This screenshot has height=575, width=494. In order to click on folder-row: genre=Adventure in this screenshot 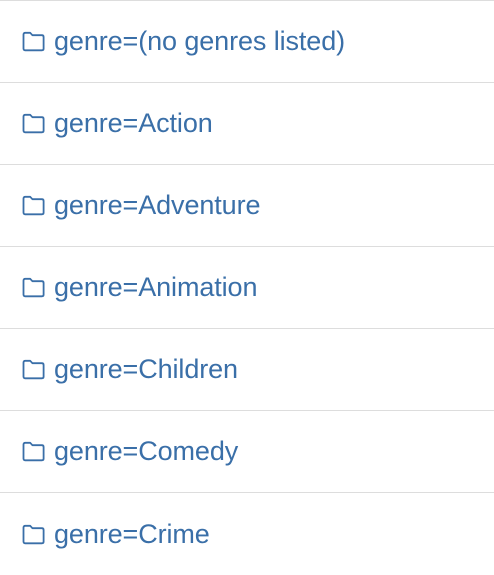, I will do `click(247, 206)`.